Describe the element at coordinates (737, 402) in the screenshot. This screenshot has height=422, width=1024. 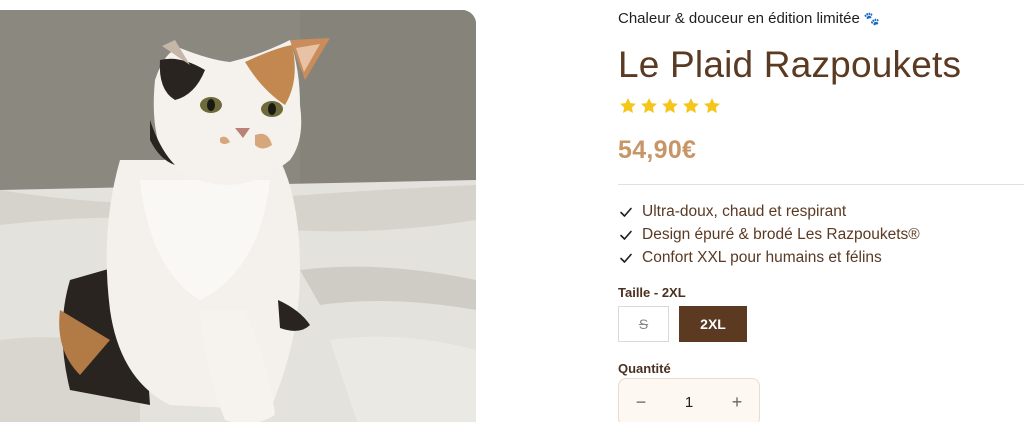
I see `plus-icon: +` at that location.